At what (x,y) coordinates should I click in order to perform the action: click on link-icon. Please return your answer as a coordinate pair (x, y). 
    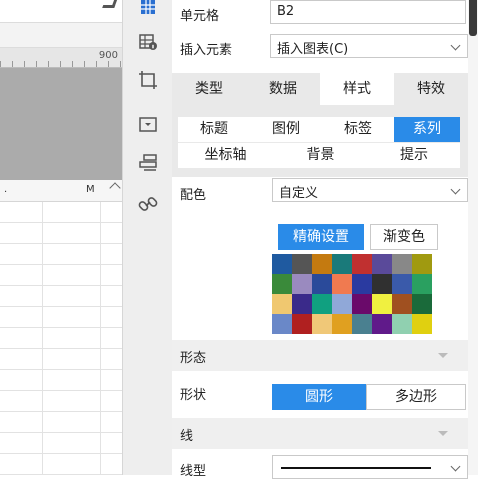
    Looking at the image, I should click on (148, 204).